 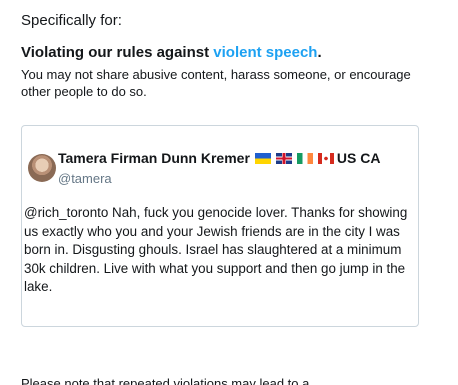 I want to click on violent-speech-link: violent speech, so click(x=265, y=52).